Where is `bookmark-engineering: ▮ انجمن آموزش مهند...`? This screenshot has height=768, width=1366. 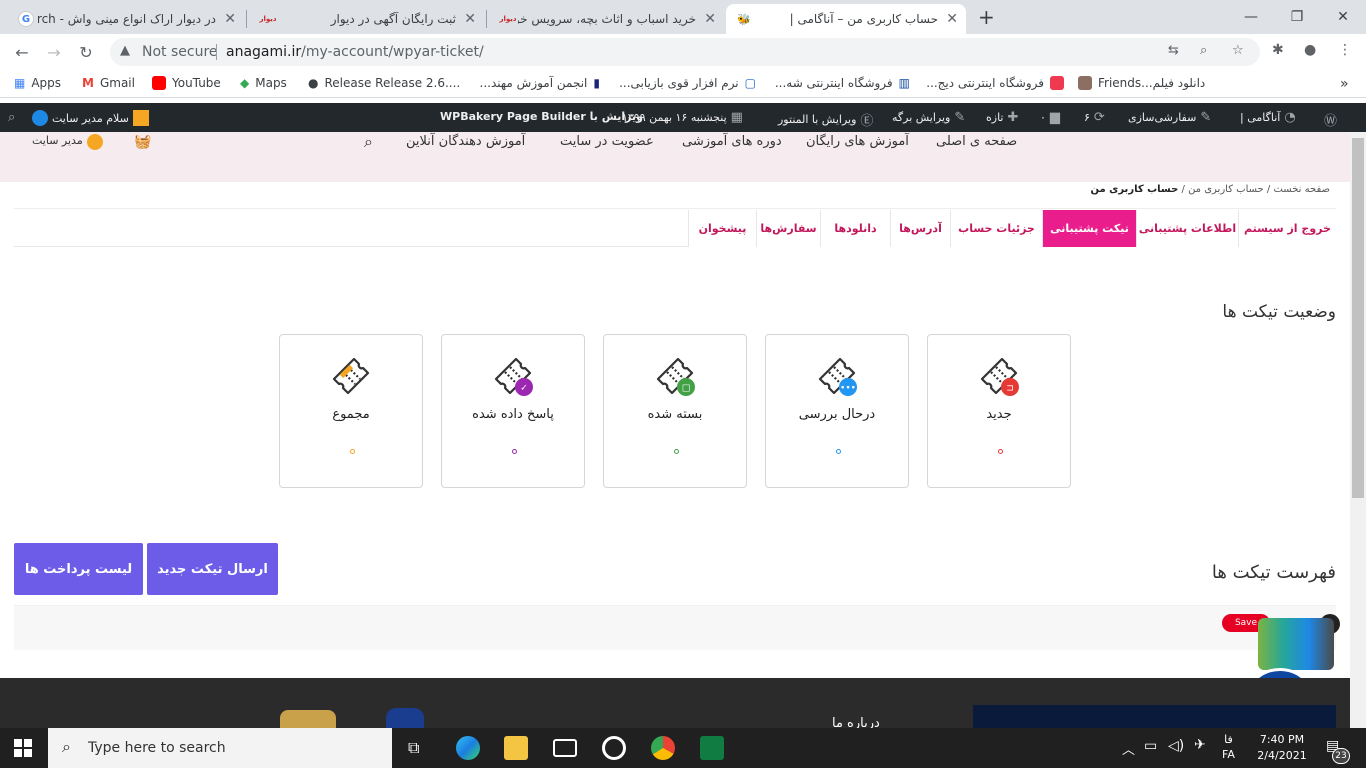
bookmark-engineering: ▮ انجمن آموزش مهند... is located at coordinates (532, 83).